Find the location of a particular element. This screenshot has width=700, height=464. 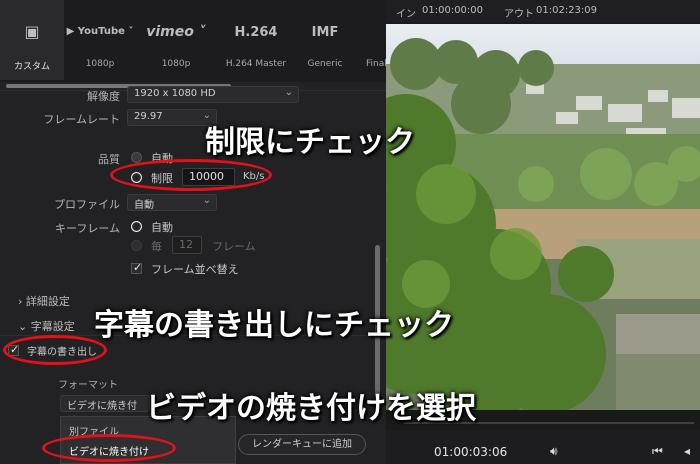

preset-vimeo: vimeo ˅ 1080p is located at coordinates (176, 40).